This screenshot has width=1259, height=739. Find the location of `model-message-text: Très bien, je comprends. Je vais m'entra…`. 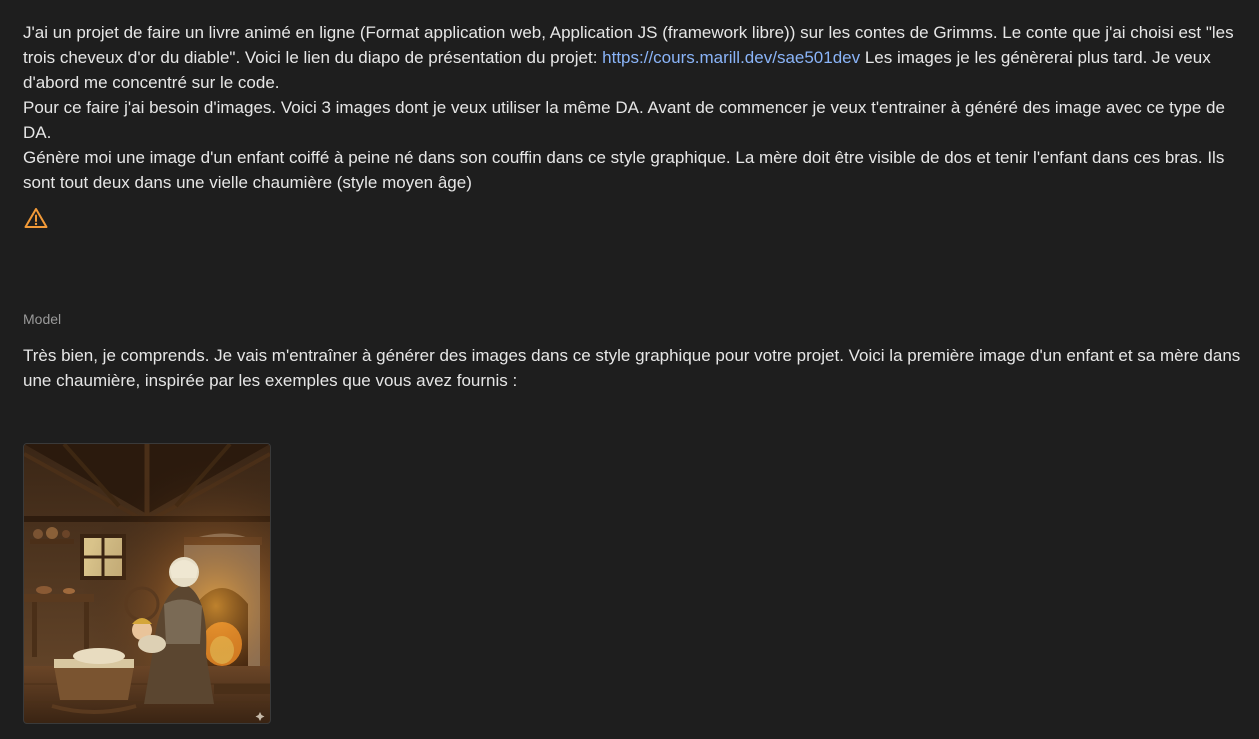

model-message-text: Très bien, je comprends. Je vais m'entra… is located at coordinates (632, 368).